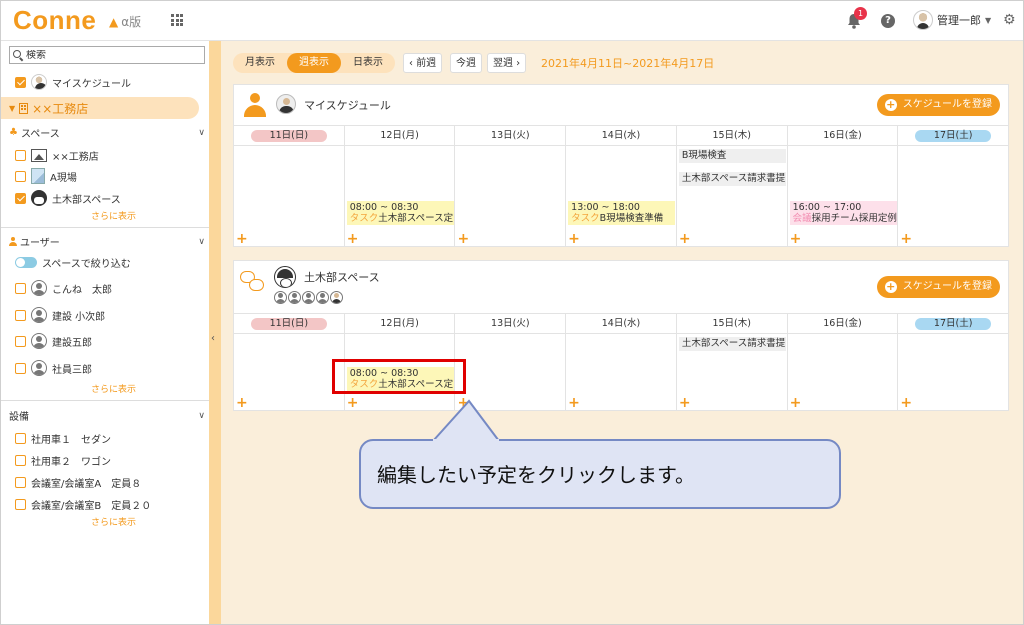 The image size is (1024, 625). Describe the element at coordinates (107, 416) in the screenshot. I see `equipment-section-header: 設備 ∨` at that location.